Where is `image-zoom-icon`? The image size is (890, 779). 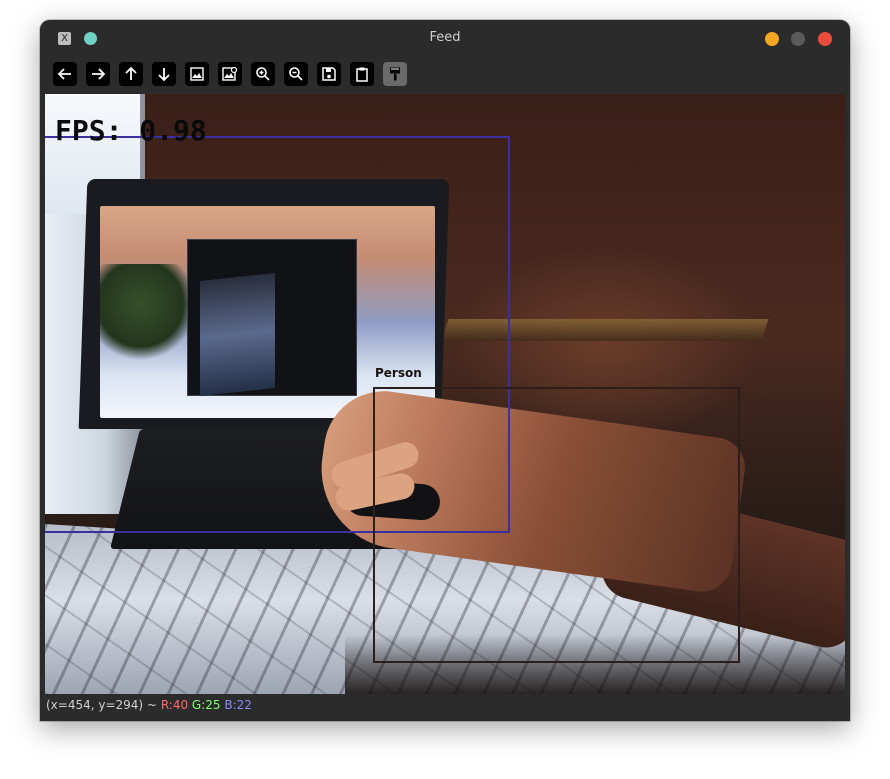 image-zoom-icon is located at coordinates (230, 73).